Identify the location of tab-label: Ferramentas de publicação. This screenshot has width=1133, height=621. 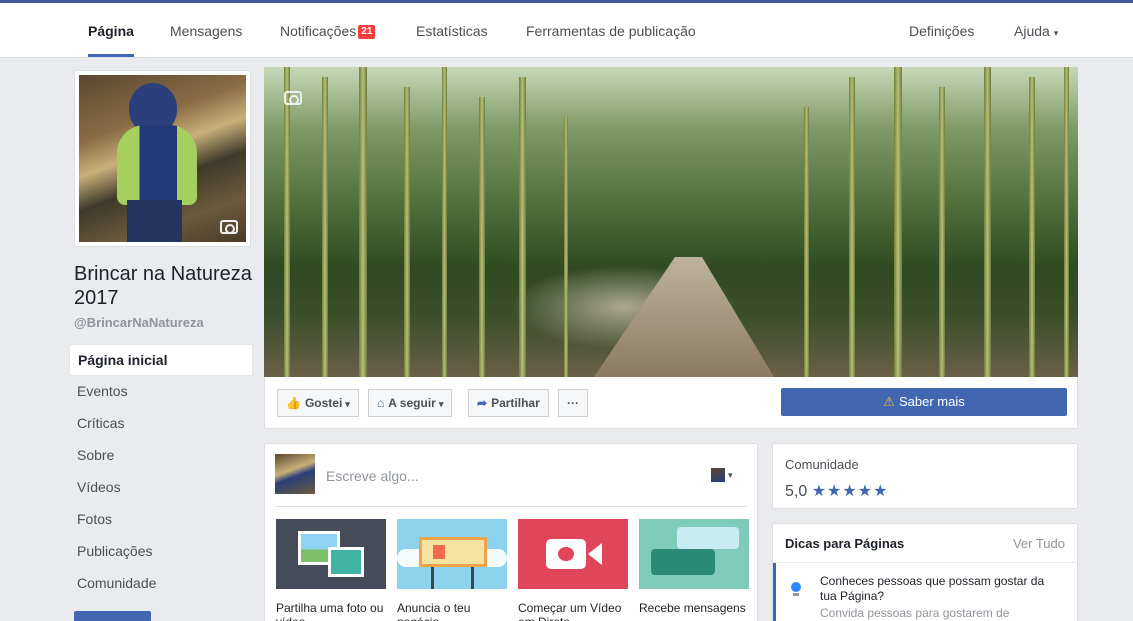
(611, 31).